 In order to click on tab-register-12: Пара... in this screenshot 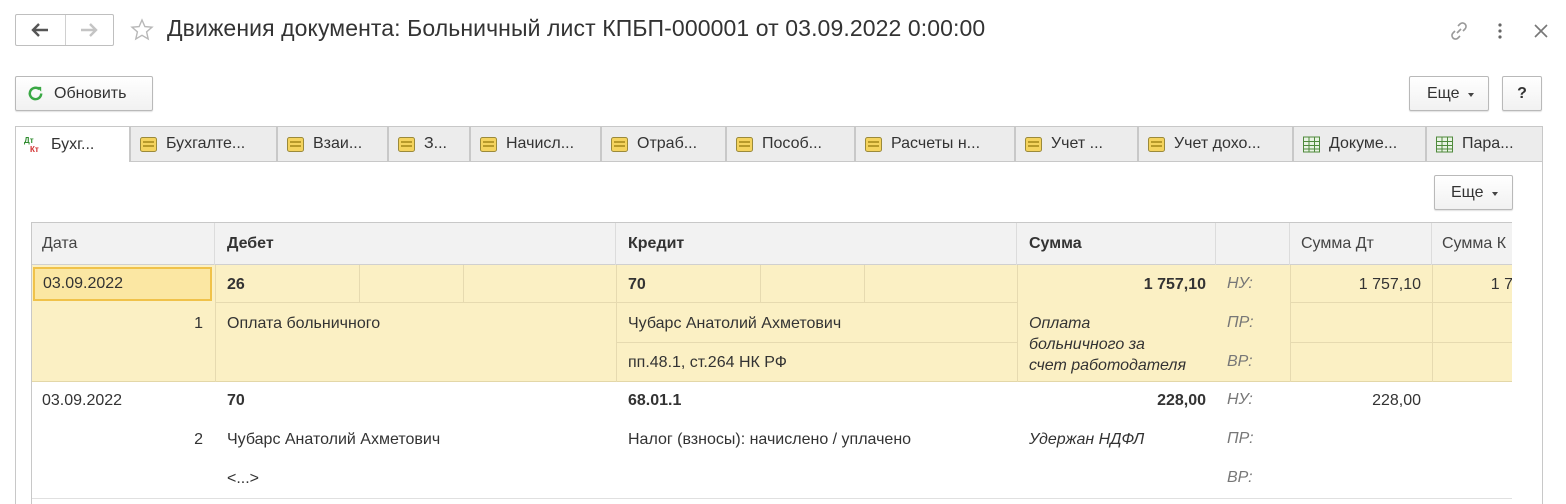, I will do `click(1484, 143)`.